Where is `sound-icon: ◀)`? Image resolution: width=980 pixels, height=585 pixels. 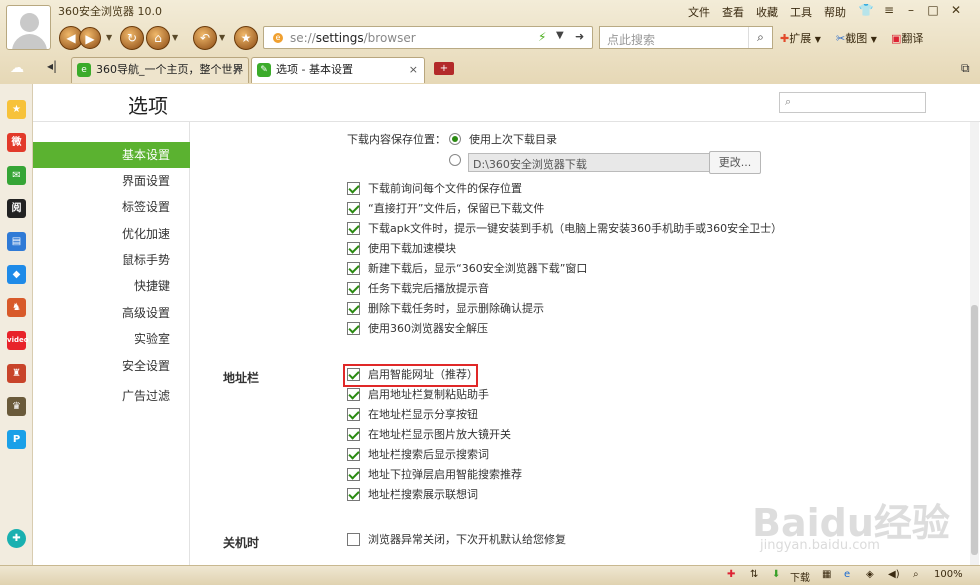
sound-icon: ◀) is located at coordinates (894, 574).